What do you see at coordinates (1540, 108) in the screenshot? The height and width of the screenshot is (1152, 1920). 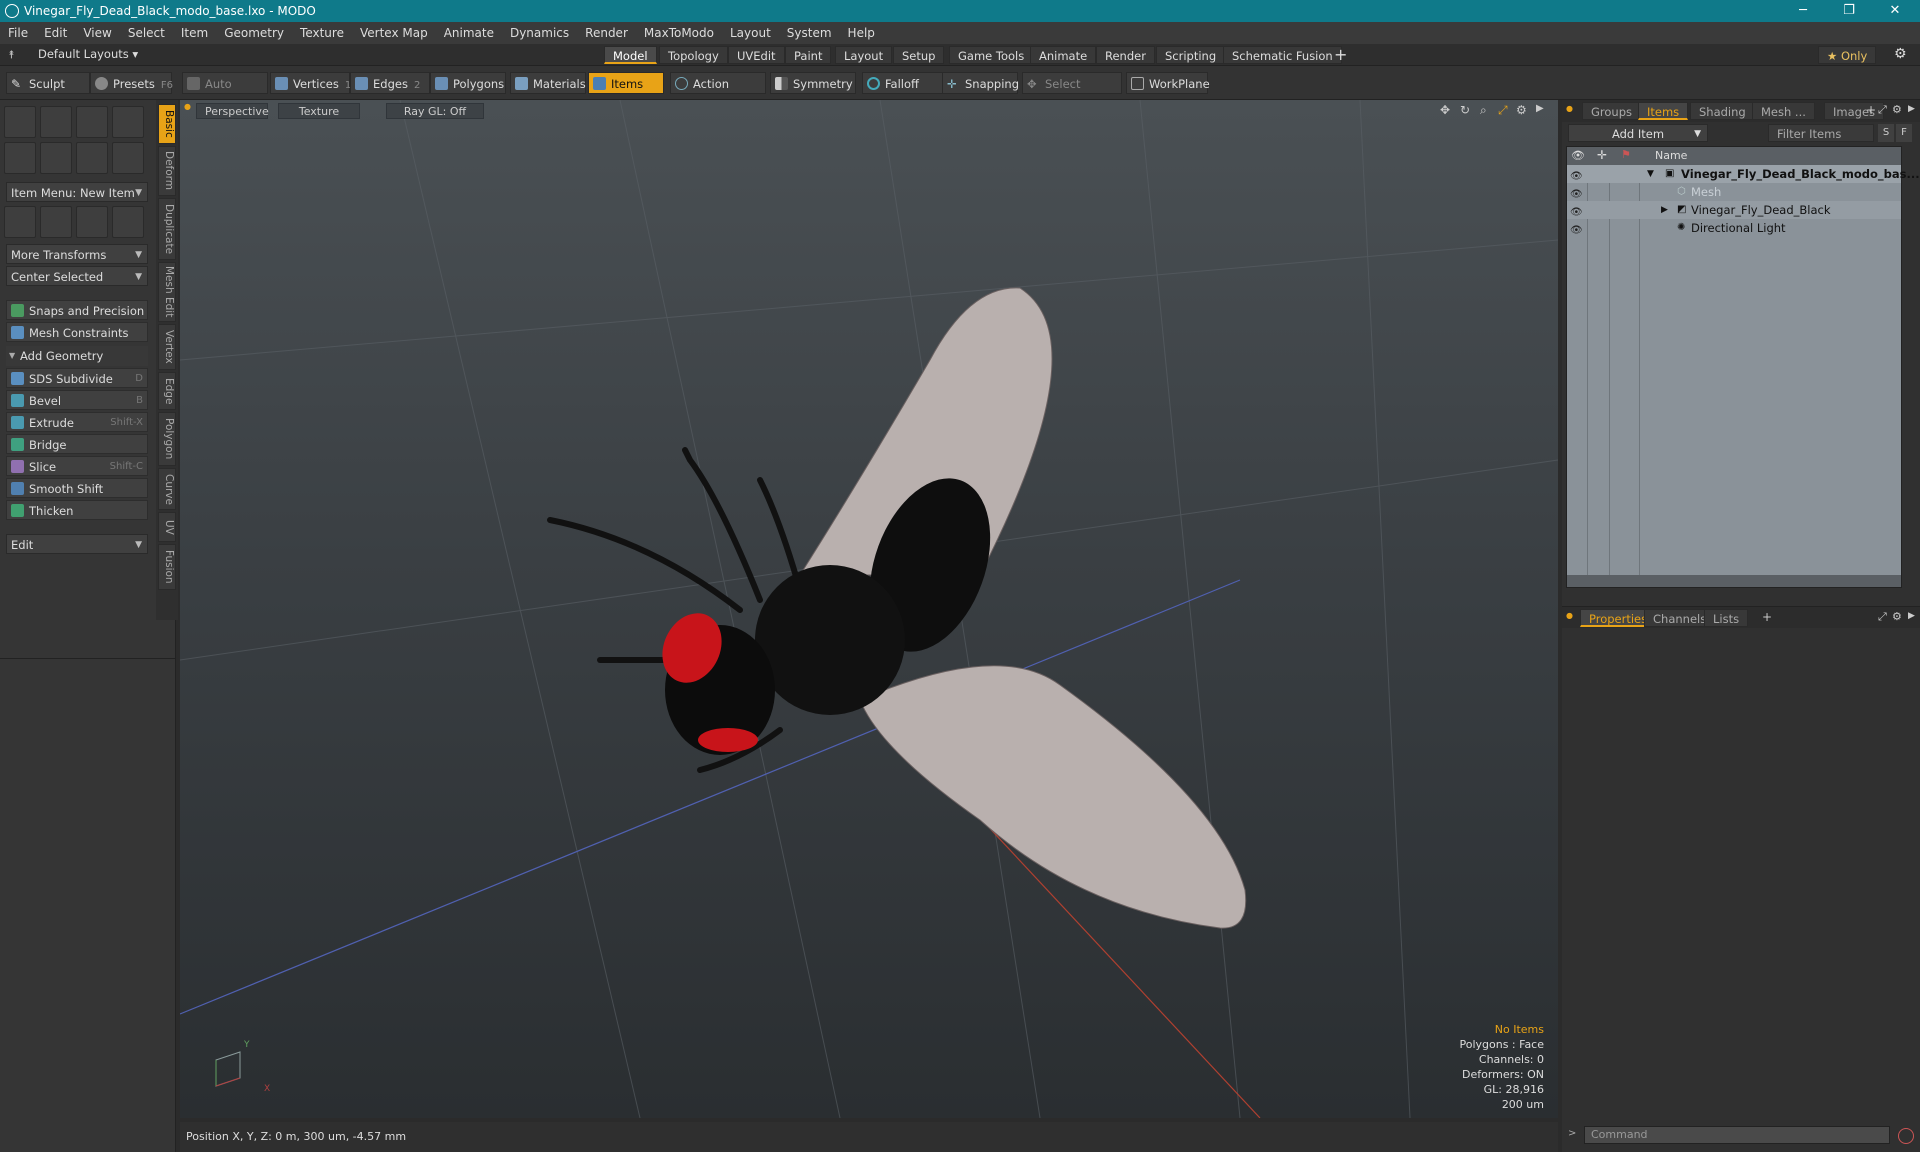 I see `viewport-expand-icon: ▶` at bounding box center [1540, 108].